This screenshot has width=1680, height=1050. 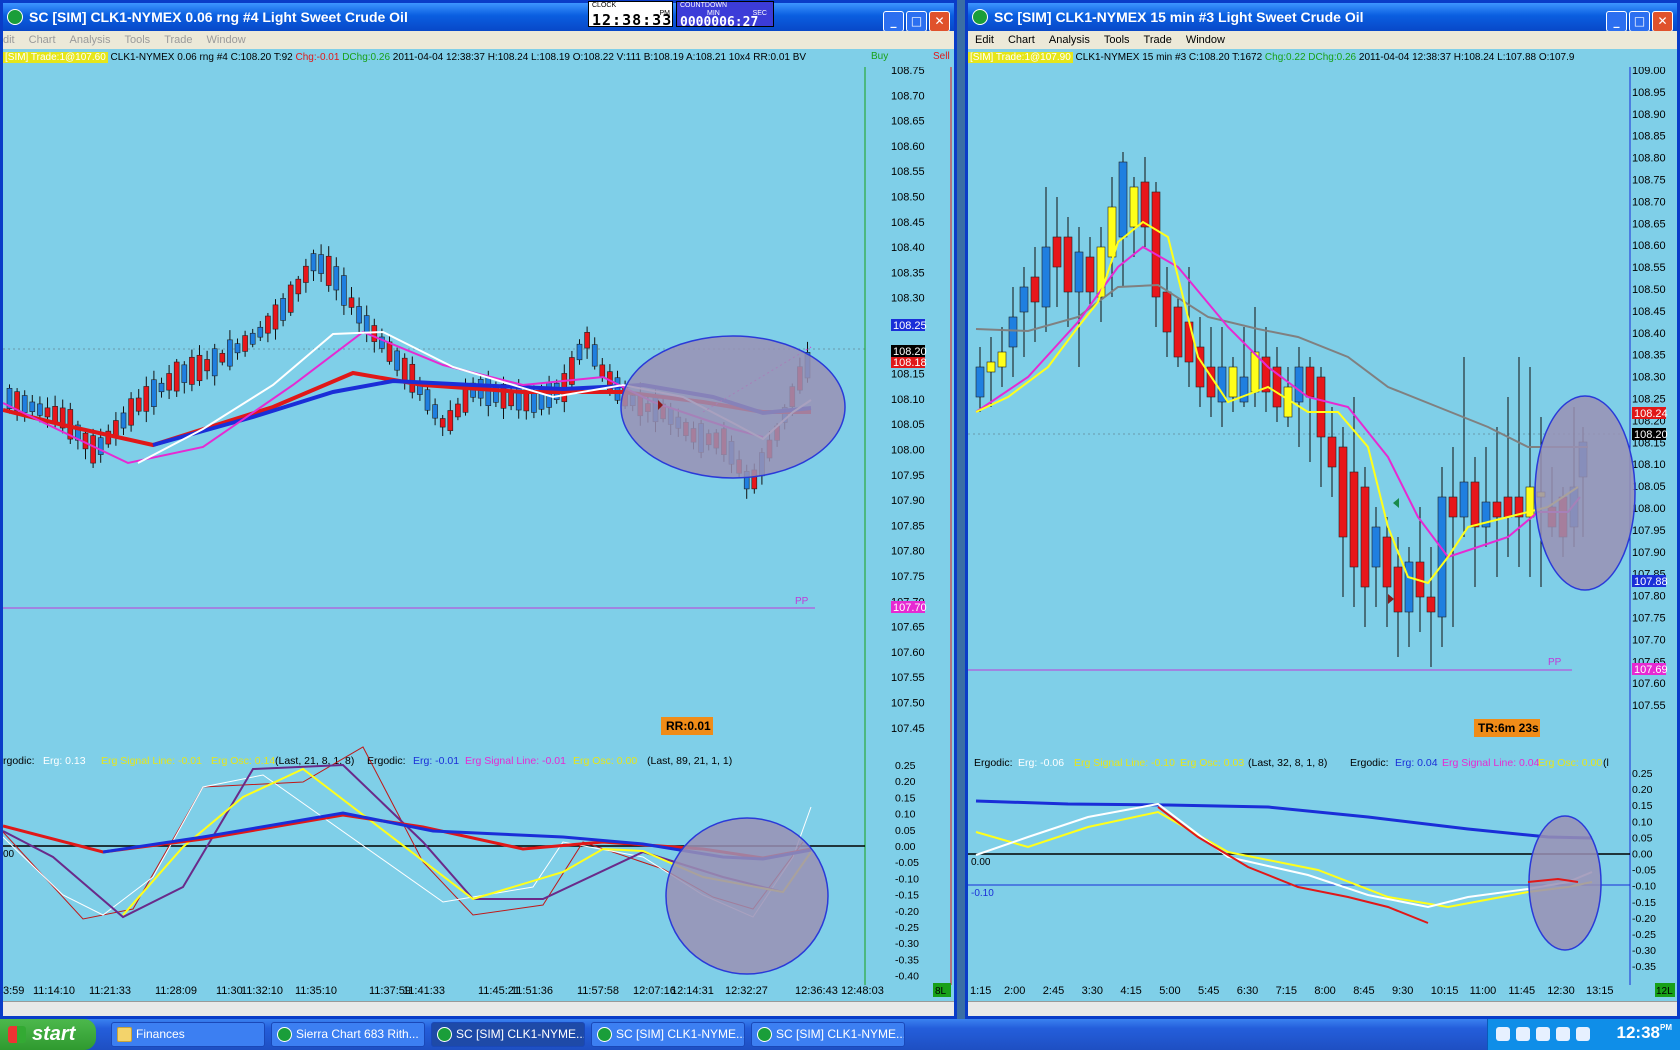 What do you see at coordinates (124, 1034) in the screenshot?
I see `folder-icon` at bounding box center [124, 1034].